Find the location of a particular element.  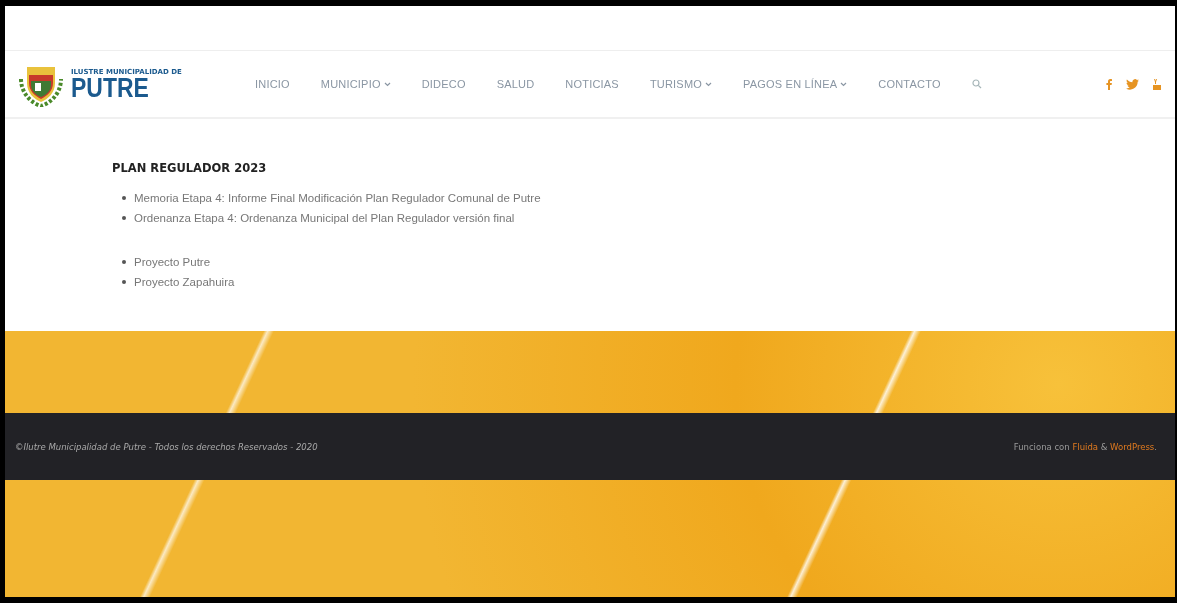

credit-link: Fluida is located at coordinates (1085, 446).